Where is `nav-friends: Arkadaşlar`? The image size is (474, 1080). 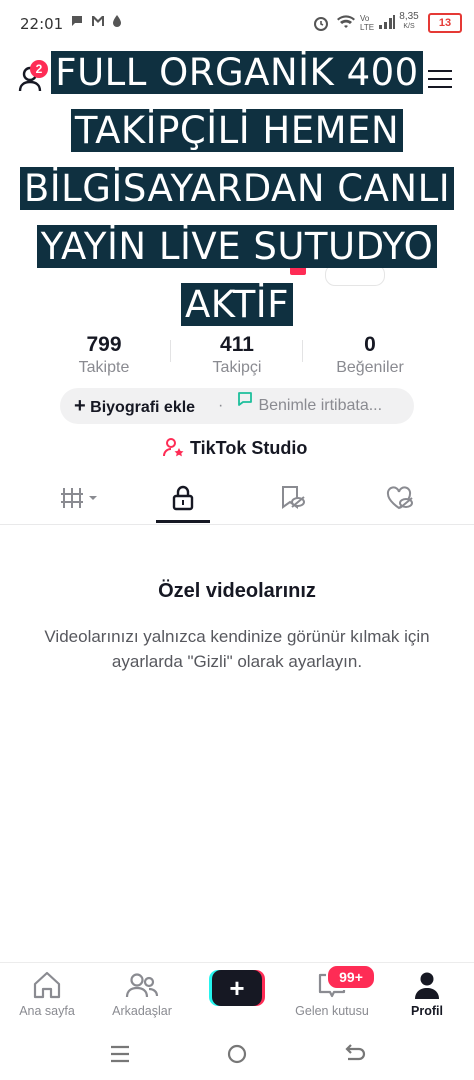 nav-friends: Arkadaşlar is located at coordinates (142, 993).